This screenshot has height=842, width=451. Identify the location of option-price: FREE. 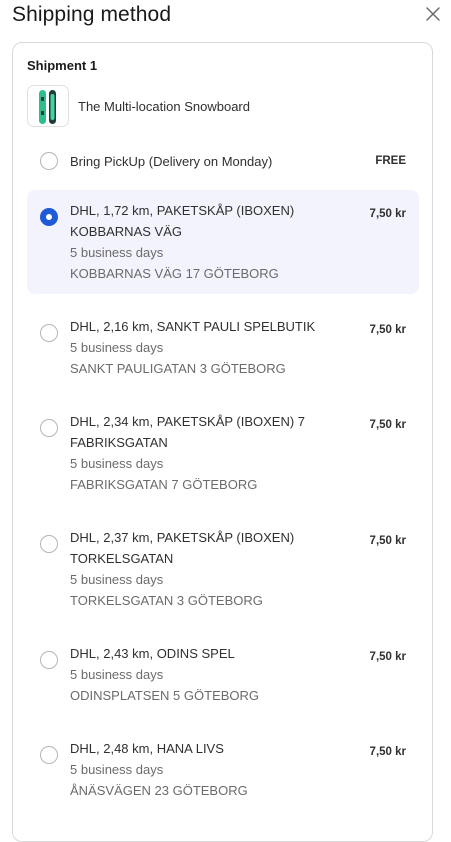
(390, 161).